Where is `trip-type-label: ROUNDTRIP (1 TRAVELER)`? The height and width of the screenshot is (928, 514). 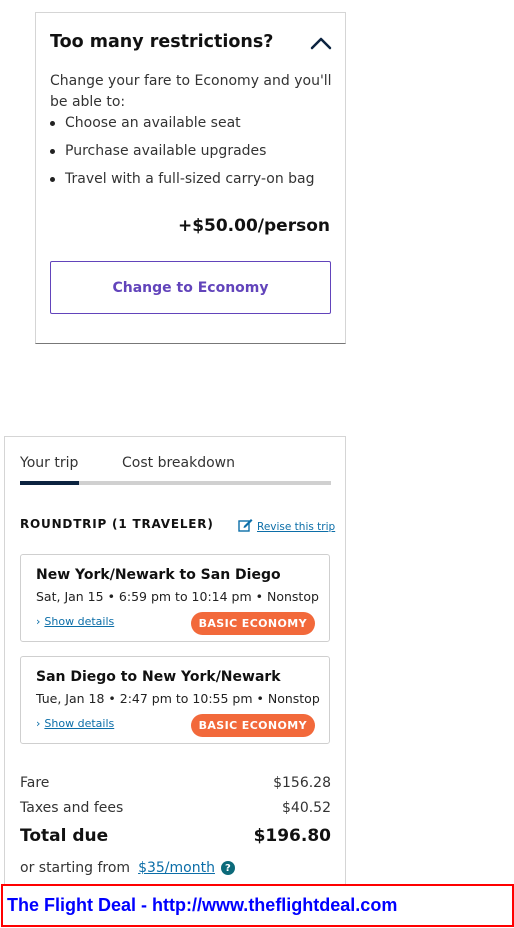 trip-type-label: ROUNDTRIP (1 TRAVELER) is located at coordinates (117, 524).